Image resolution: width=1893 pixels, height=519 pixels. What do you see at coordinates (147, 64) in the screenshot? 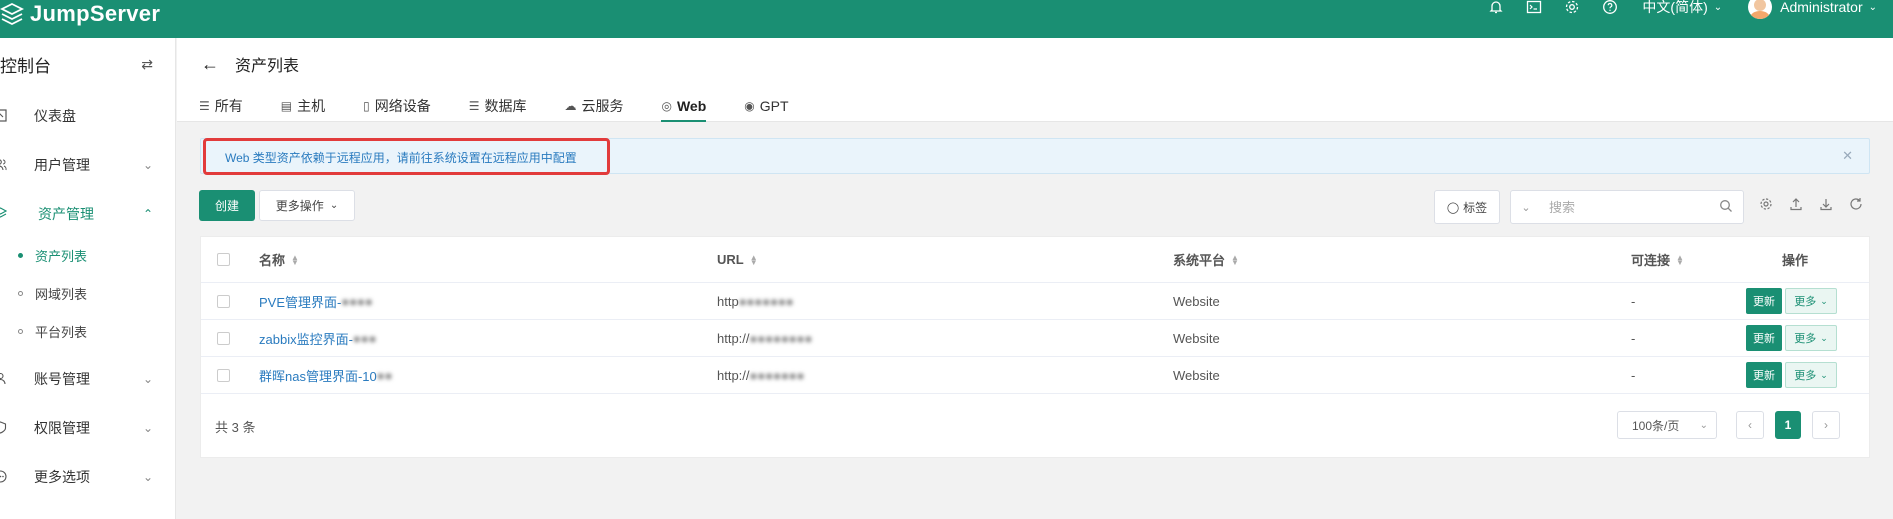
I see `collapse-toggle-icon: ⇄` at bounding box center [147, 64].